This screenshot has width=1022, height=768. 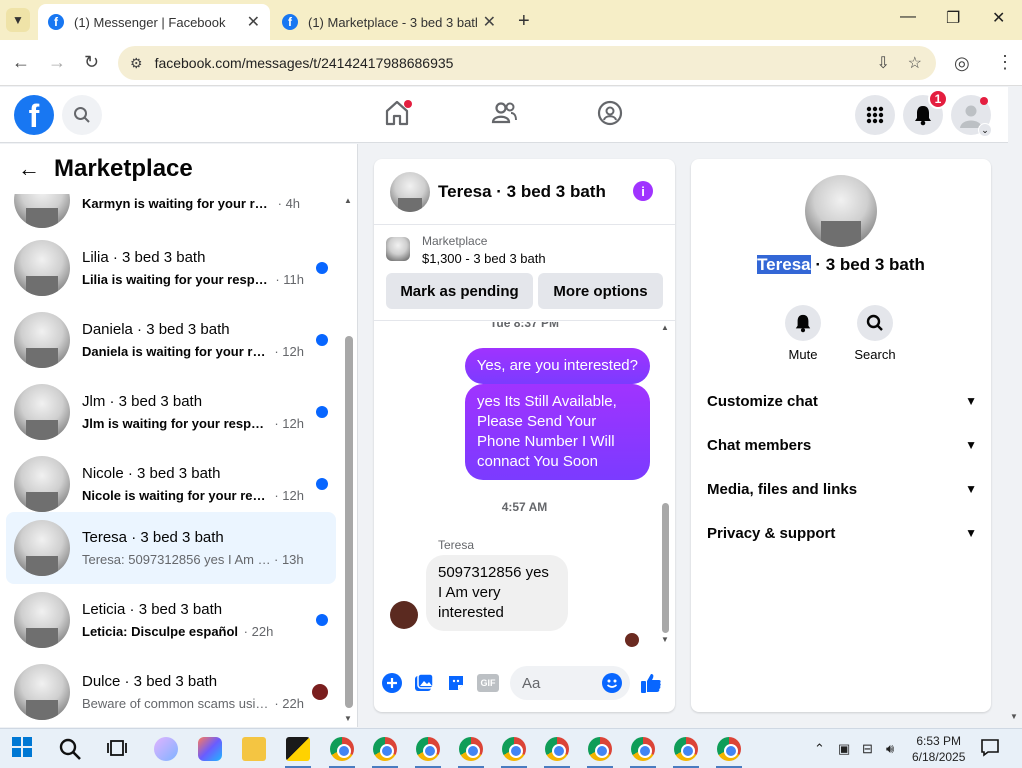 What do you see at coordinates (118, 749) in the screenshot?
I see `task-view-icon` at bounding box center [118, 749].